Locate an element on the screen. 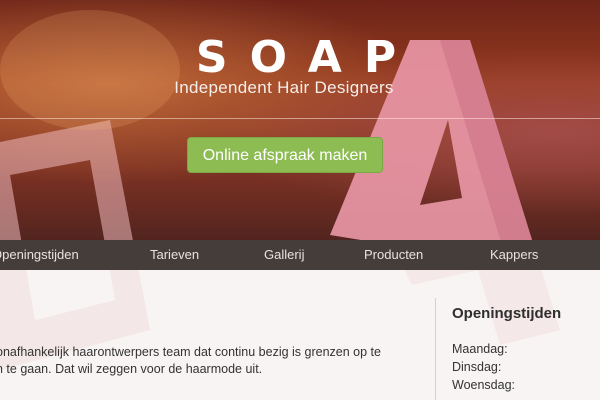 The width and height of the screenshot is (600, 400). day-label-maandag: Maandag: is located at coordinates (480, 349).